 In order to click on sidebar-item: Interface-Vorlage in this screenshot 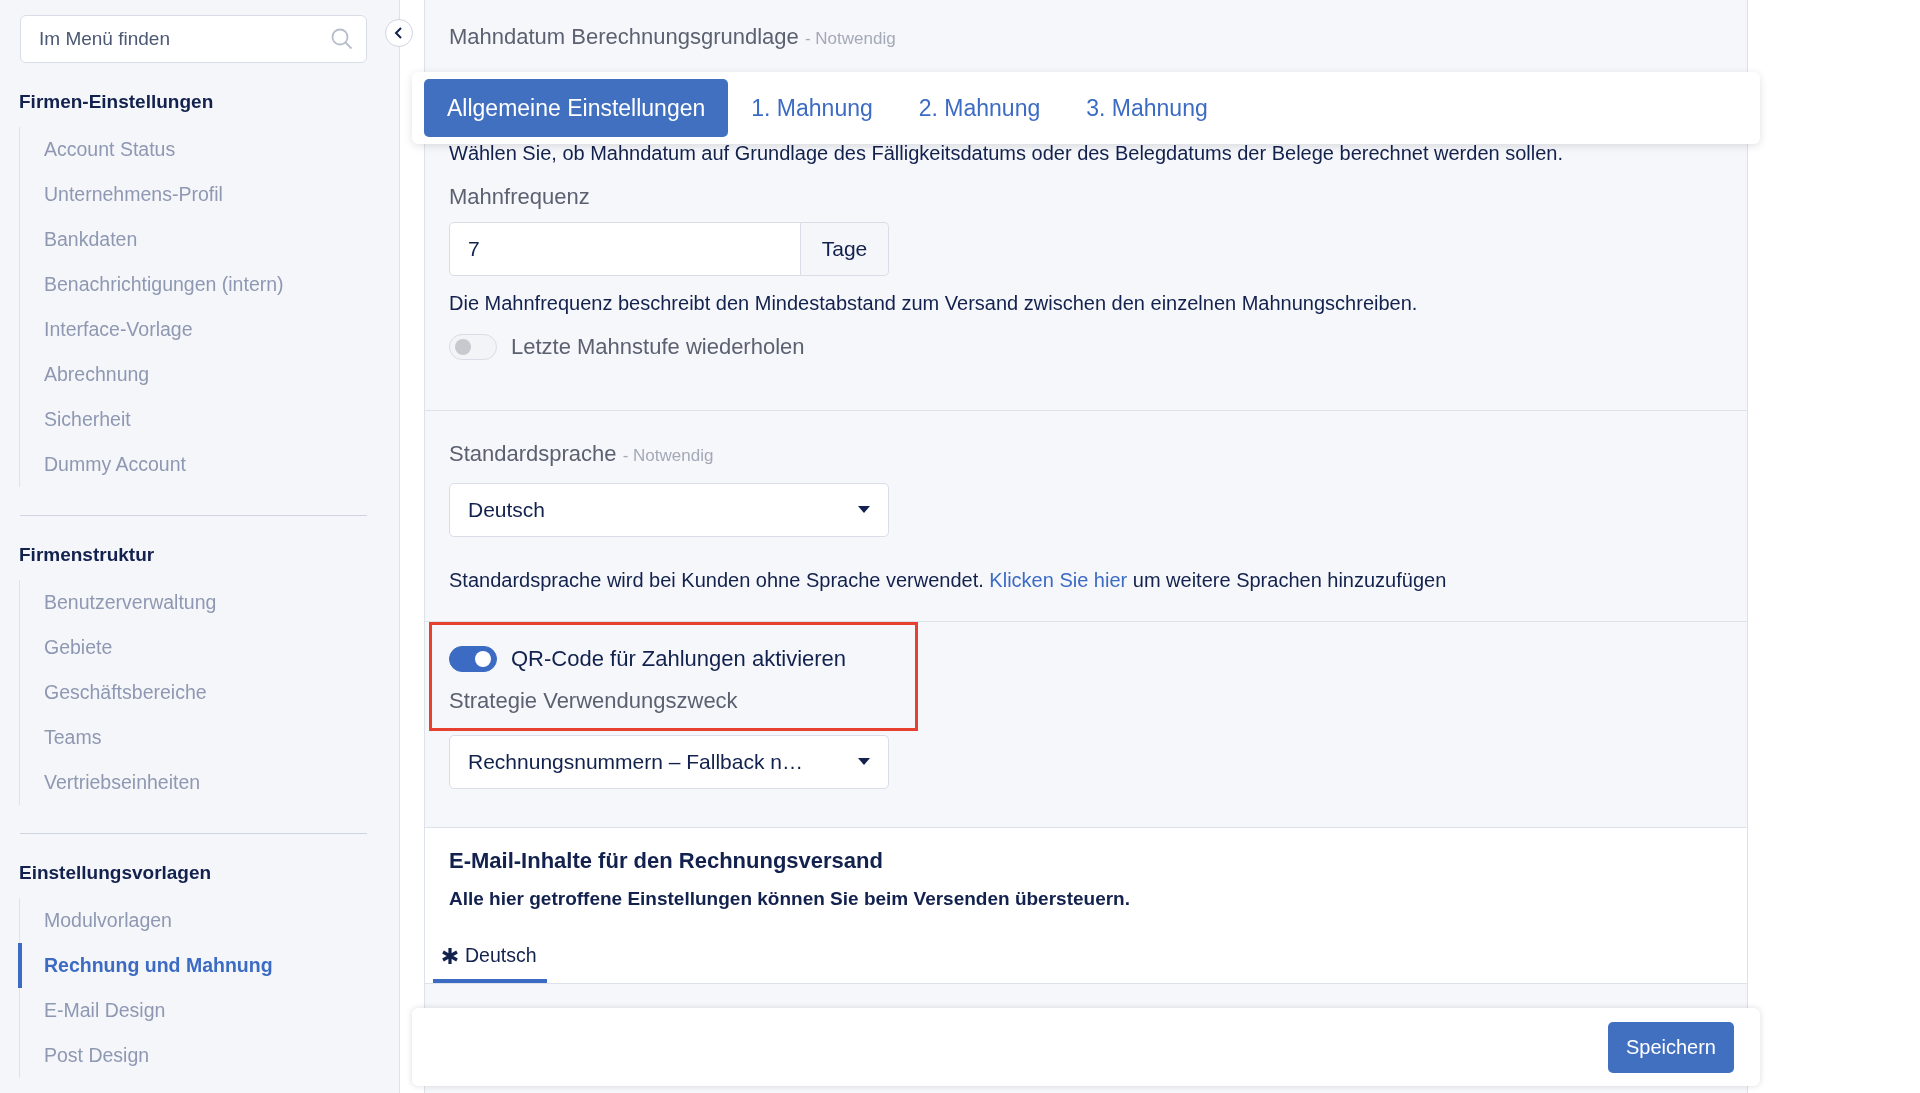, I will do `click(105, 329)`.